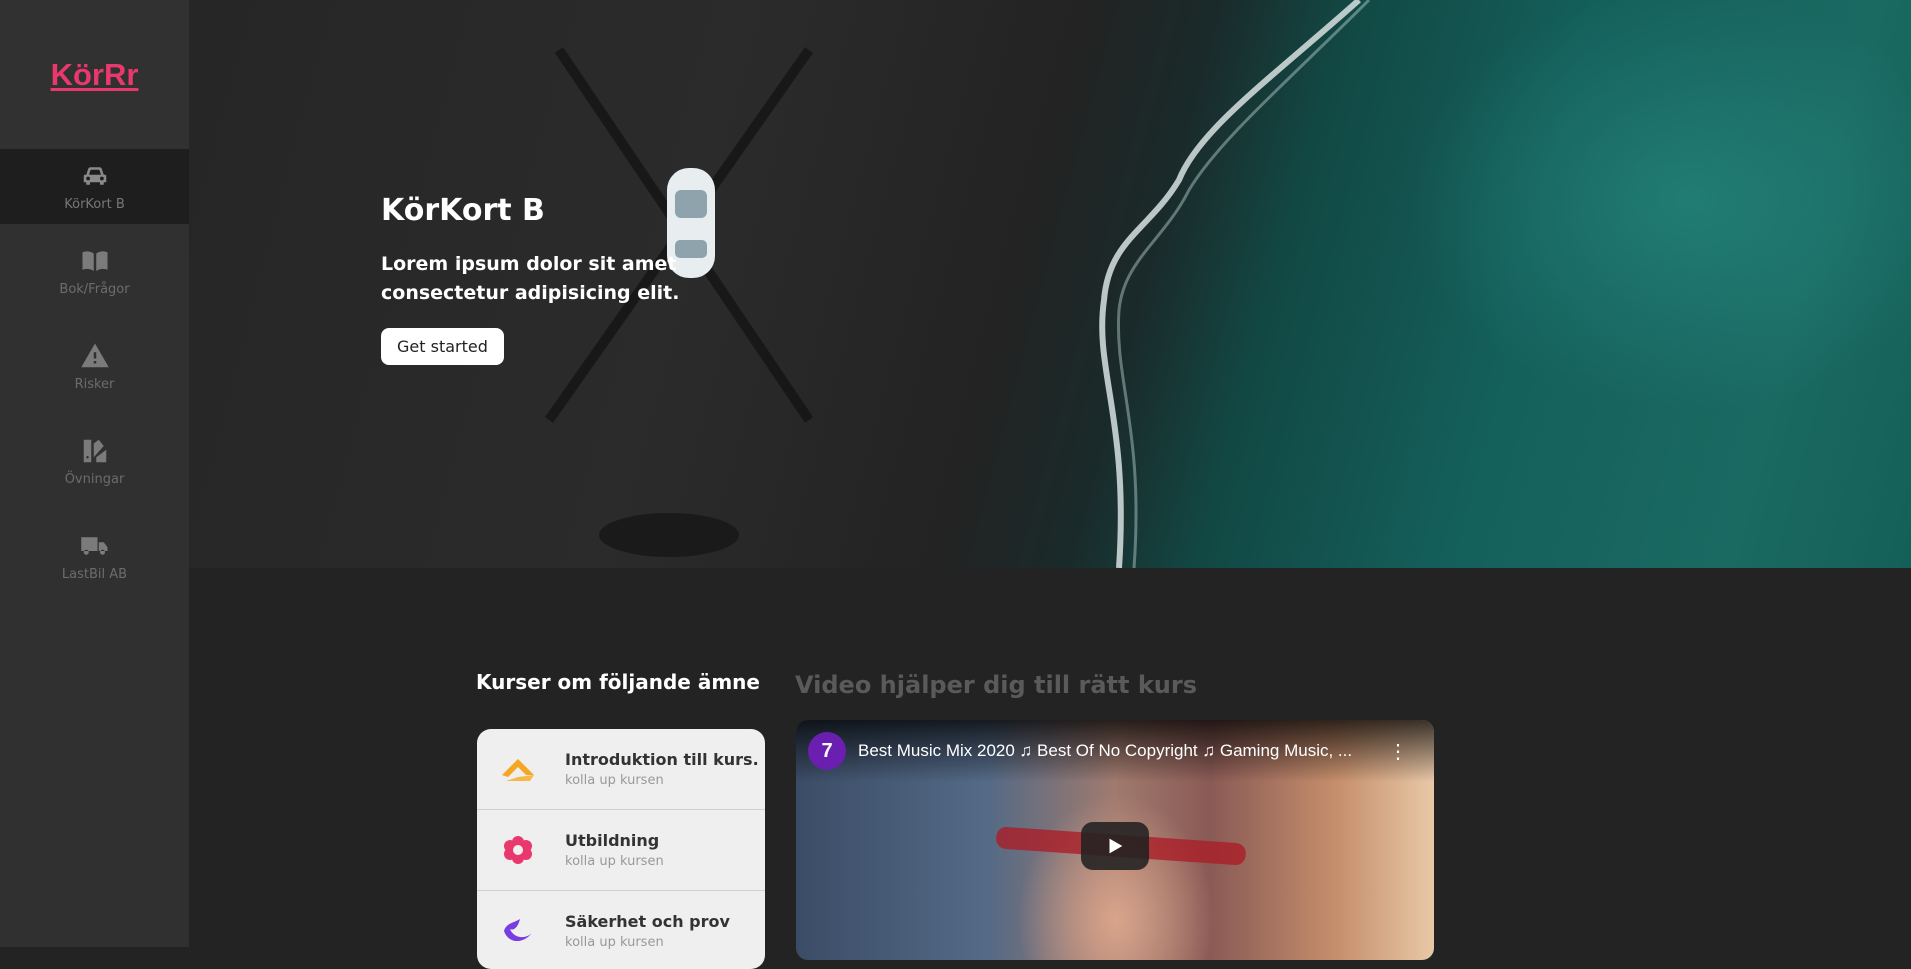 This screenshot has height=969, width=1911. I want to click on warning-icon, so click(94, 355).